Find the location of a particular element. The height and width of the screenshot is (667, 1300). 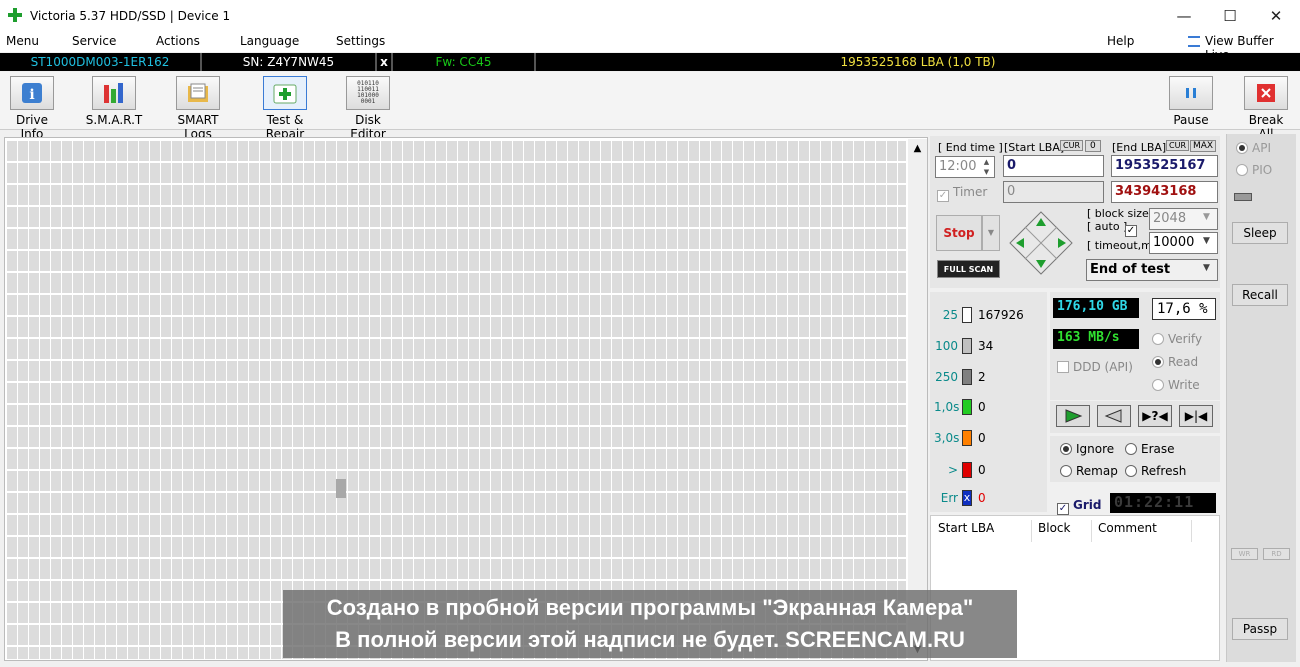

menu-help: Help is located at coordinates (1120, 41).